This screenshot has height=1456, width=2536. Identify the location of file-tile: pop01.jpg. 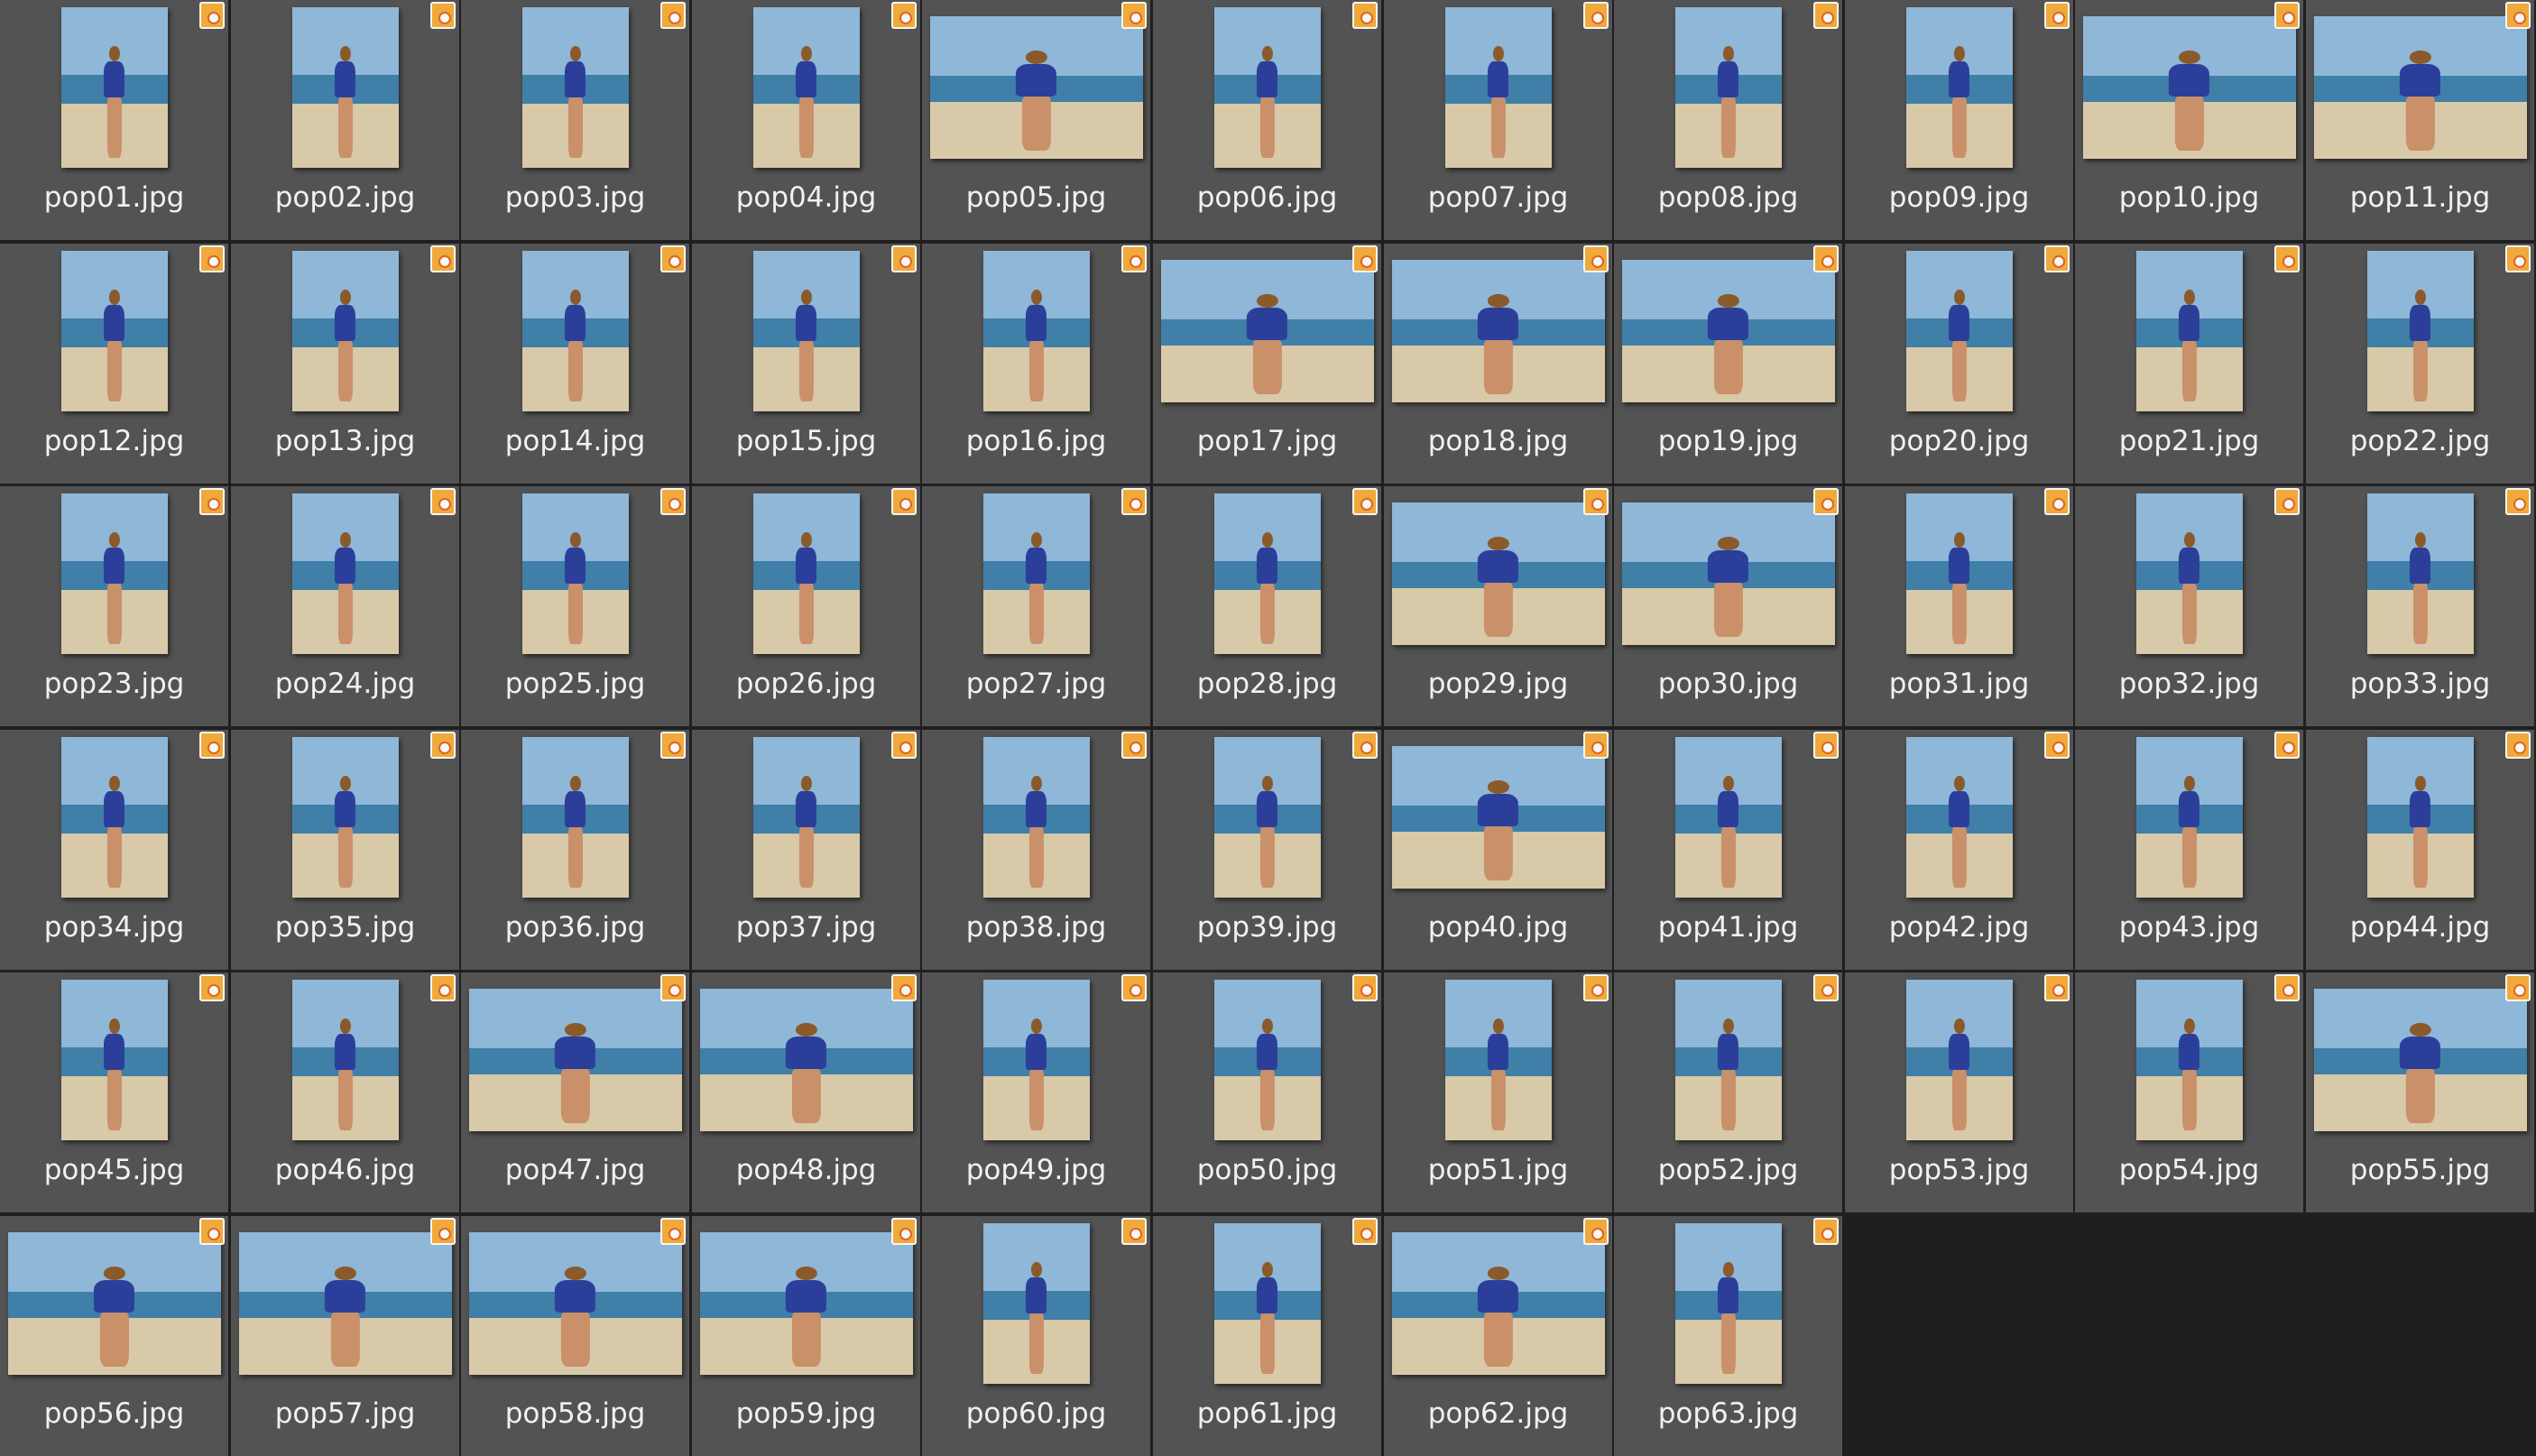
(114, 120).